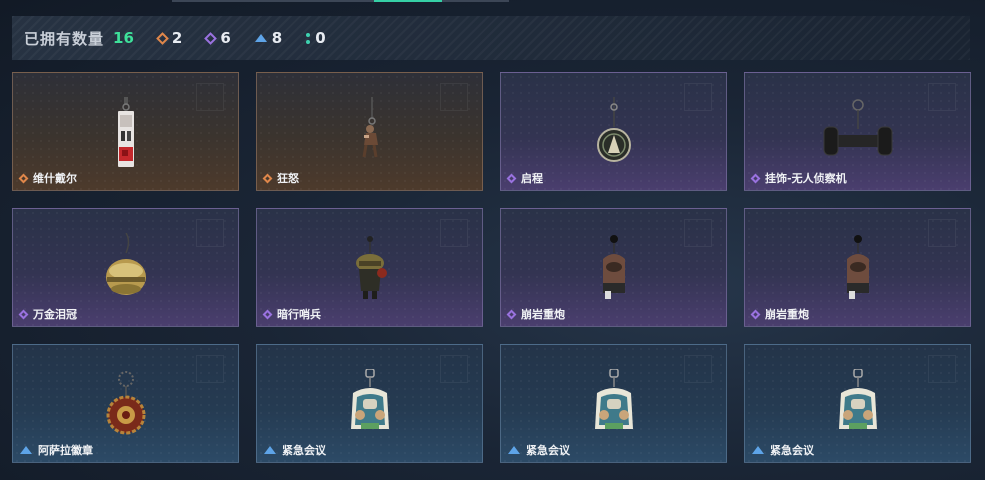  Describe the element at coordinates (268, 38) in the screenshot. I see `blue-quality-count: 8` at that location.